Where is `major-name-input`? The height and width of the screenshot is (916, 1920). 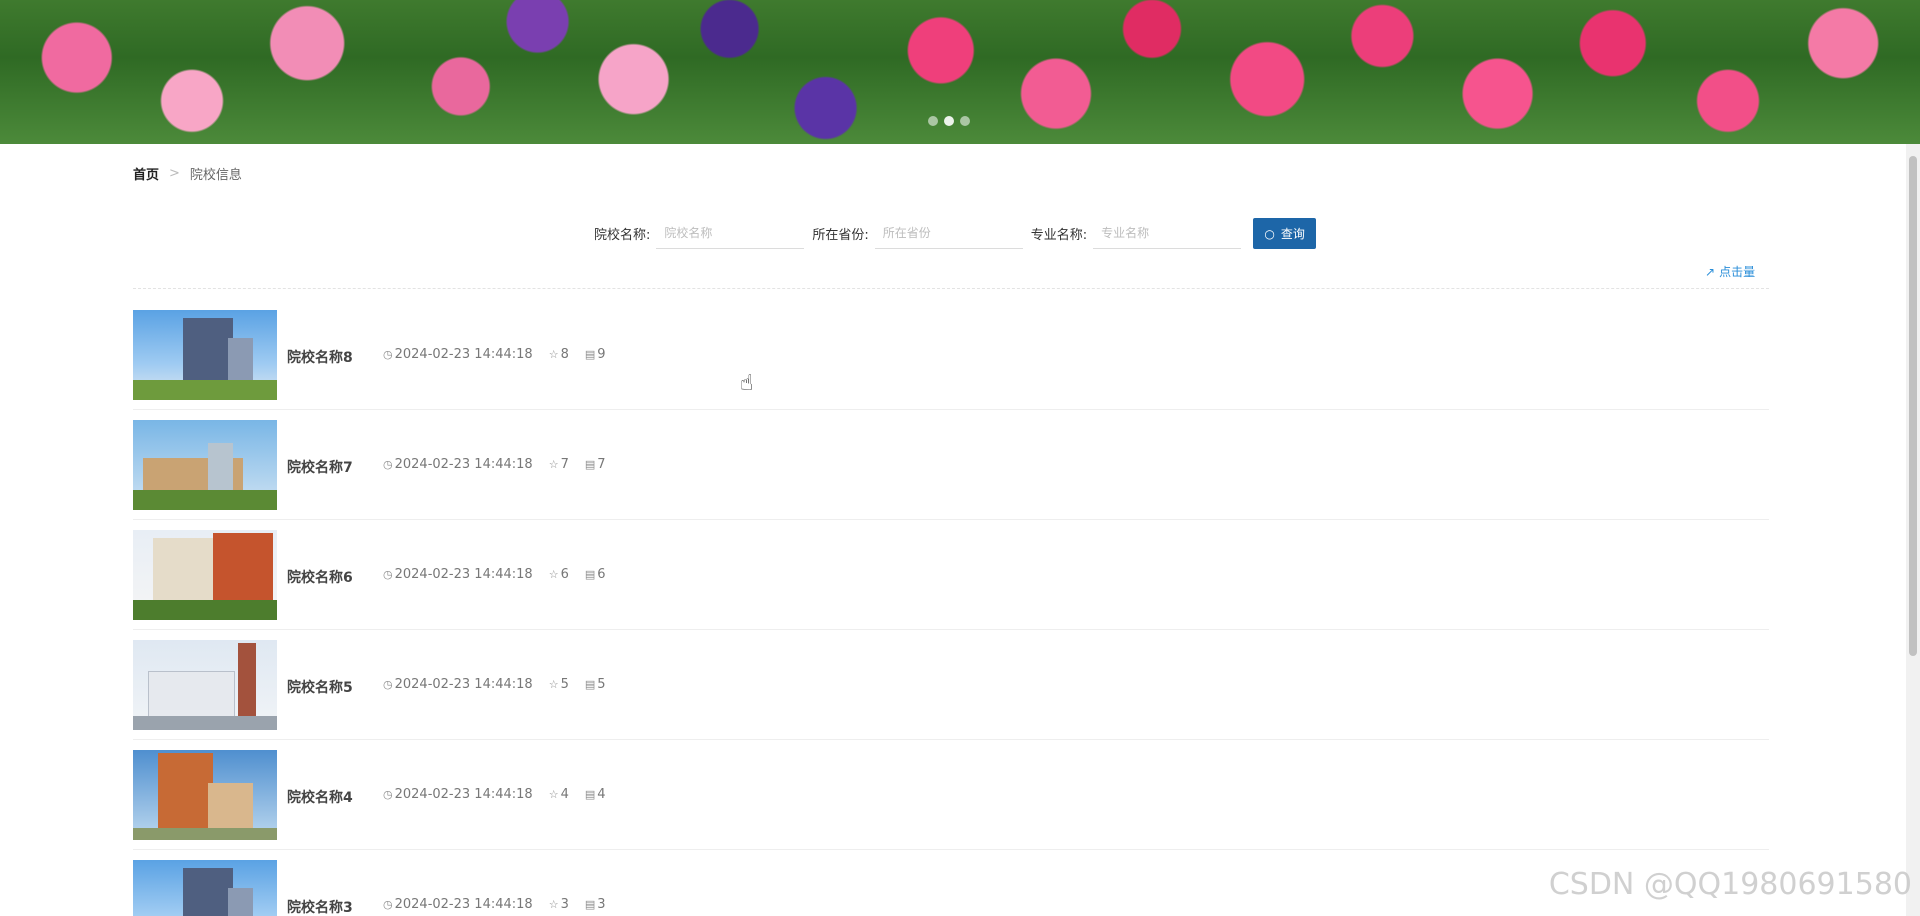
major-name-input is located at coordinates (1167, 233).